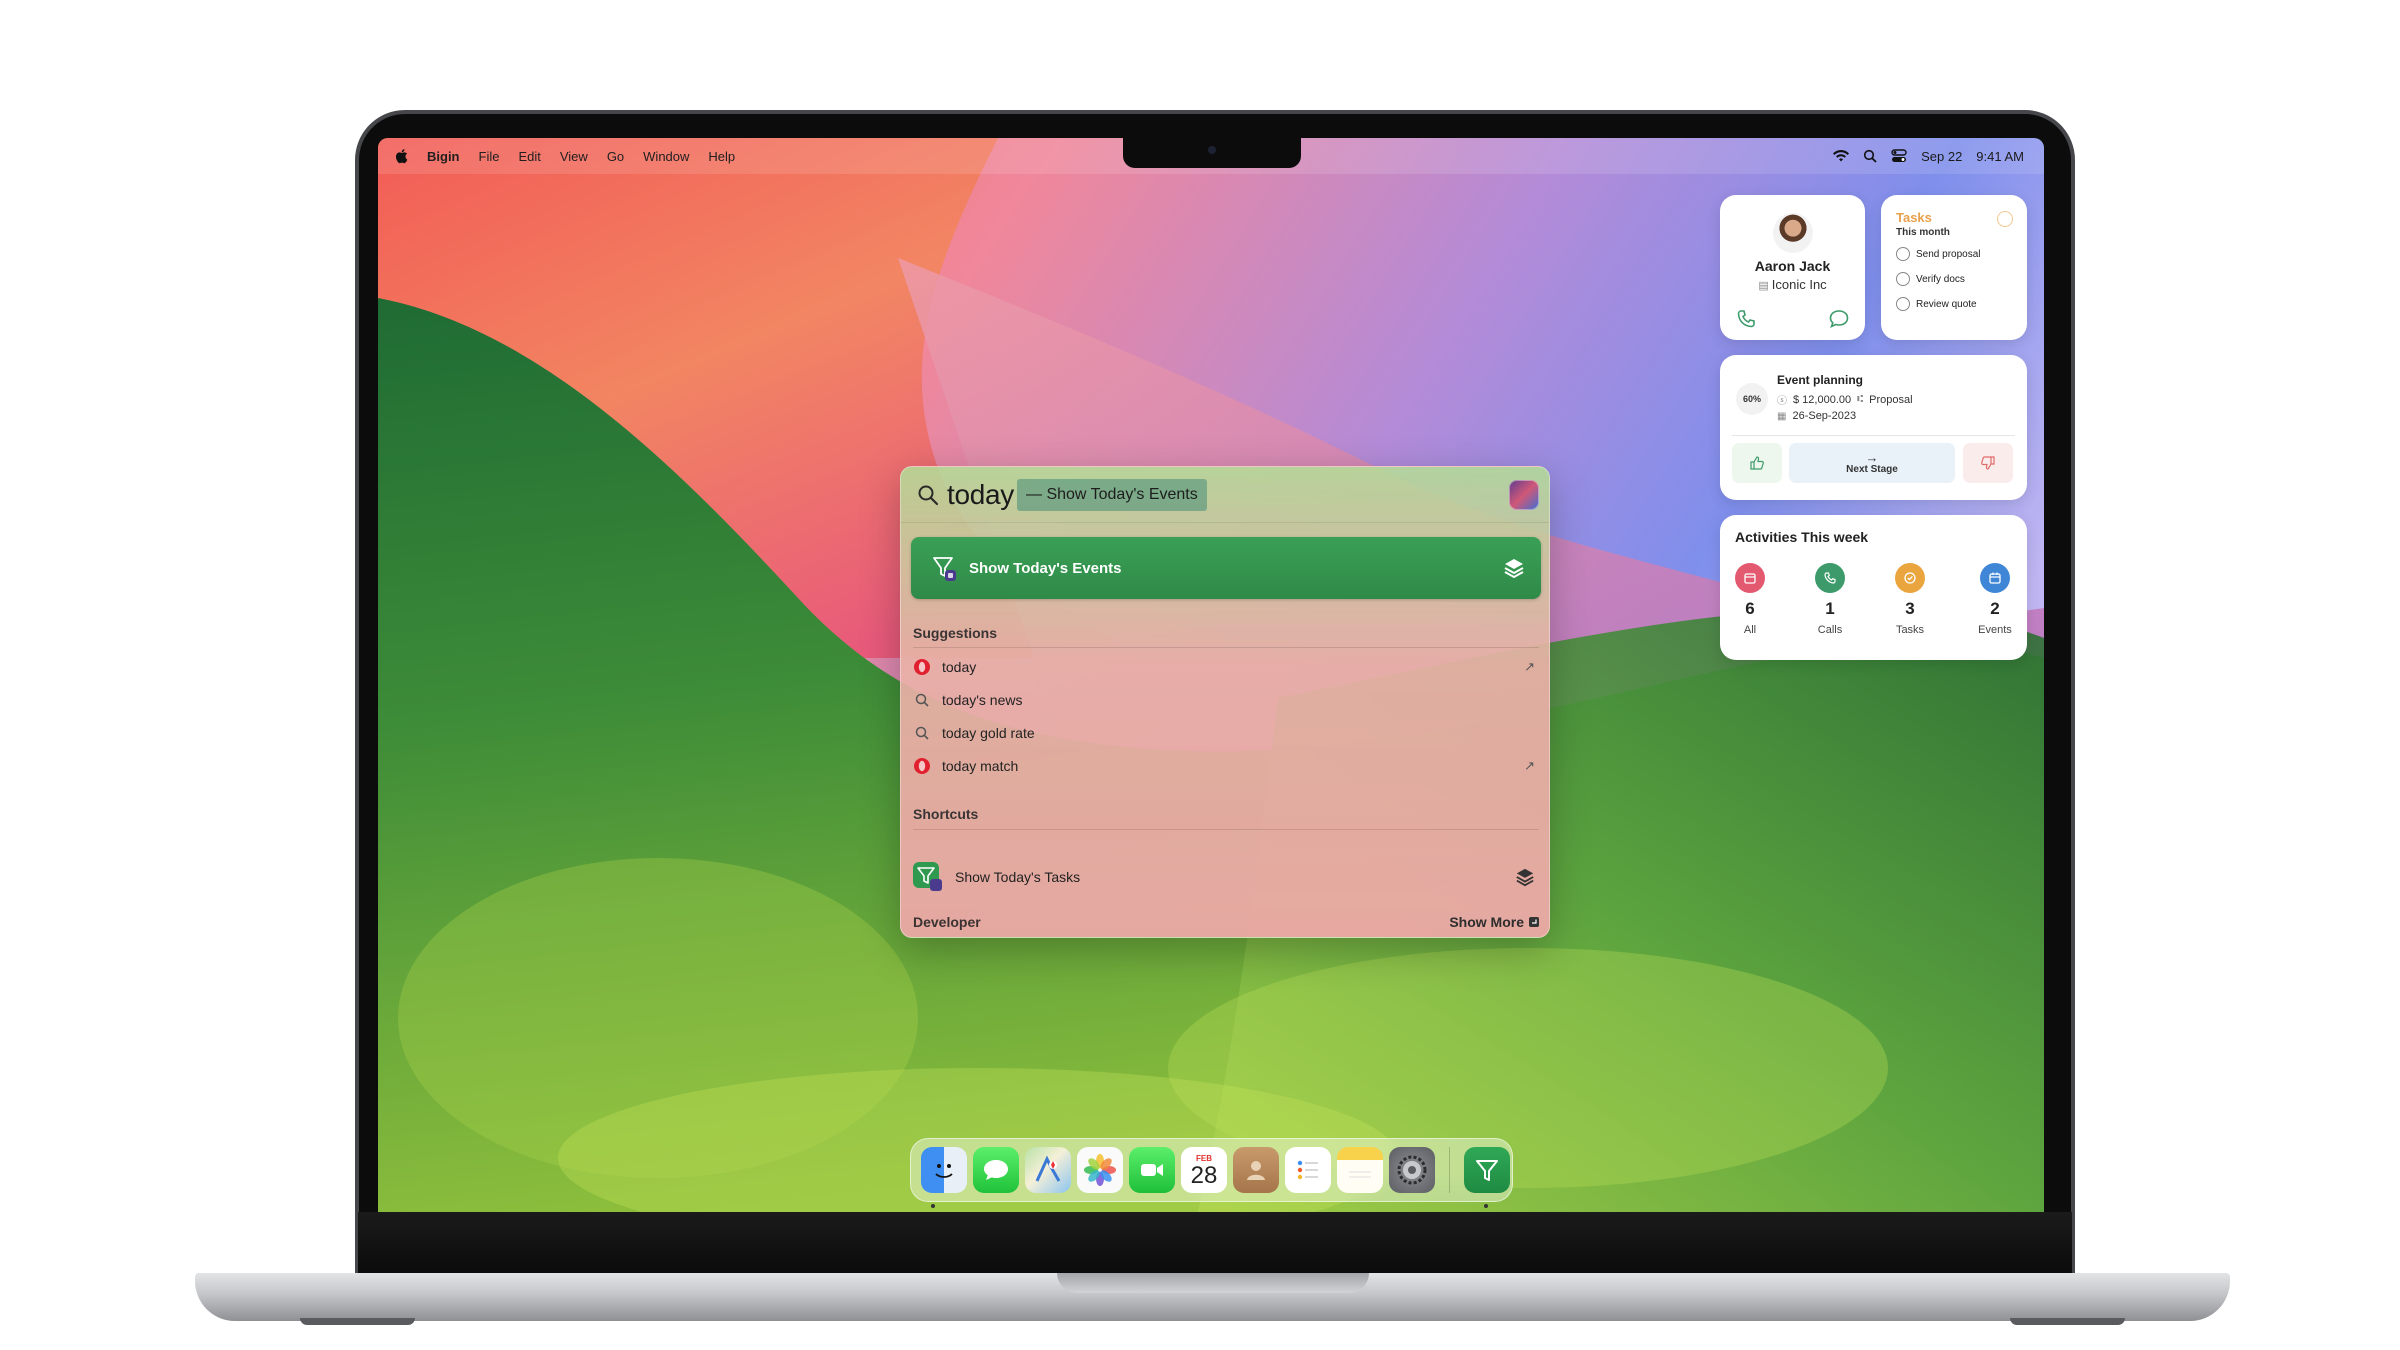 The width and height of the screenshot is (2400, 1350). What do you see at coordinates (1910, 578) in the screenshot?
I see `task-check-icon` at bounding box center [1910, 578].